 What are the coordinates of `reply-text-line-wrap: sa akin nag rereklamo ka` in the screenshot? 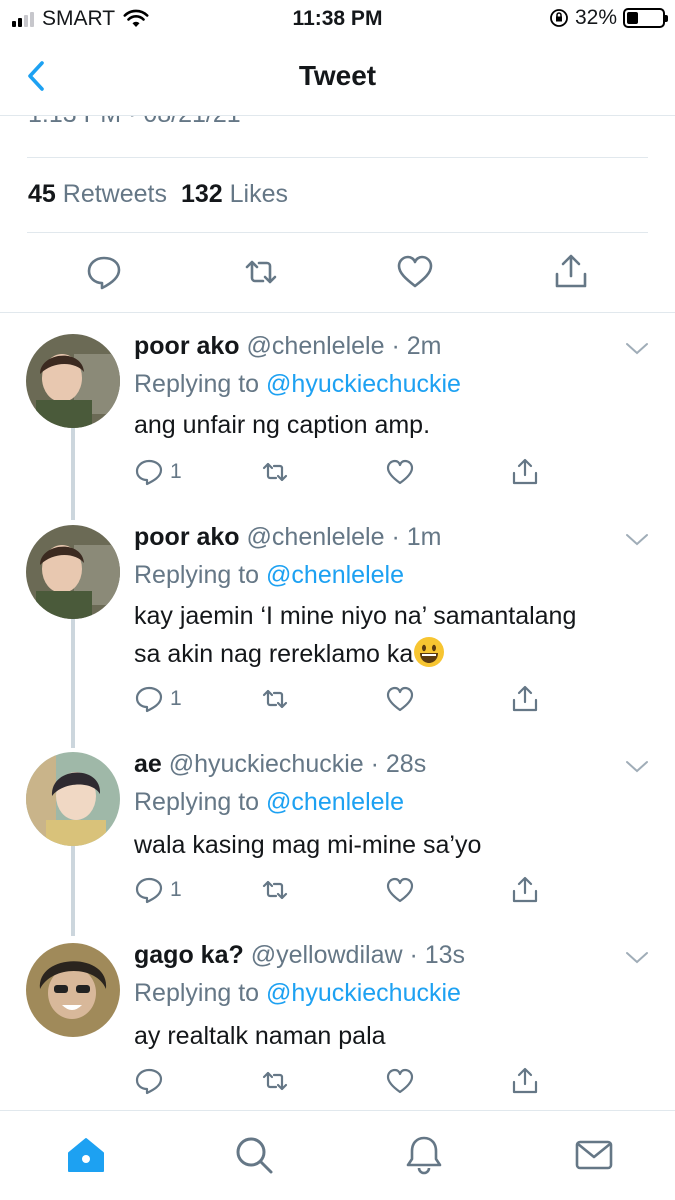 It's located at (389, 654).